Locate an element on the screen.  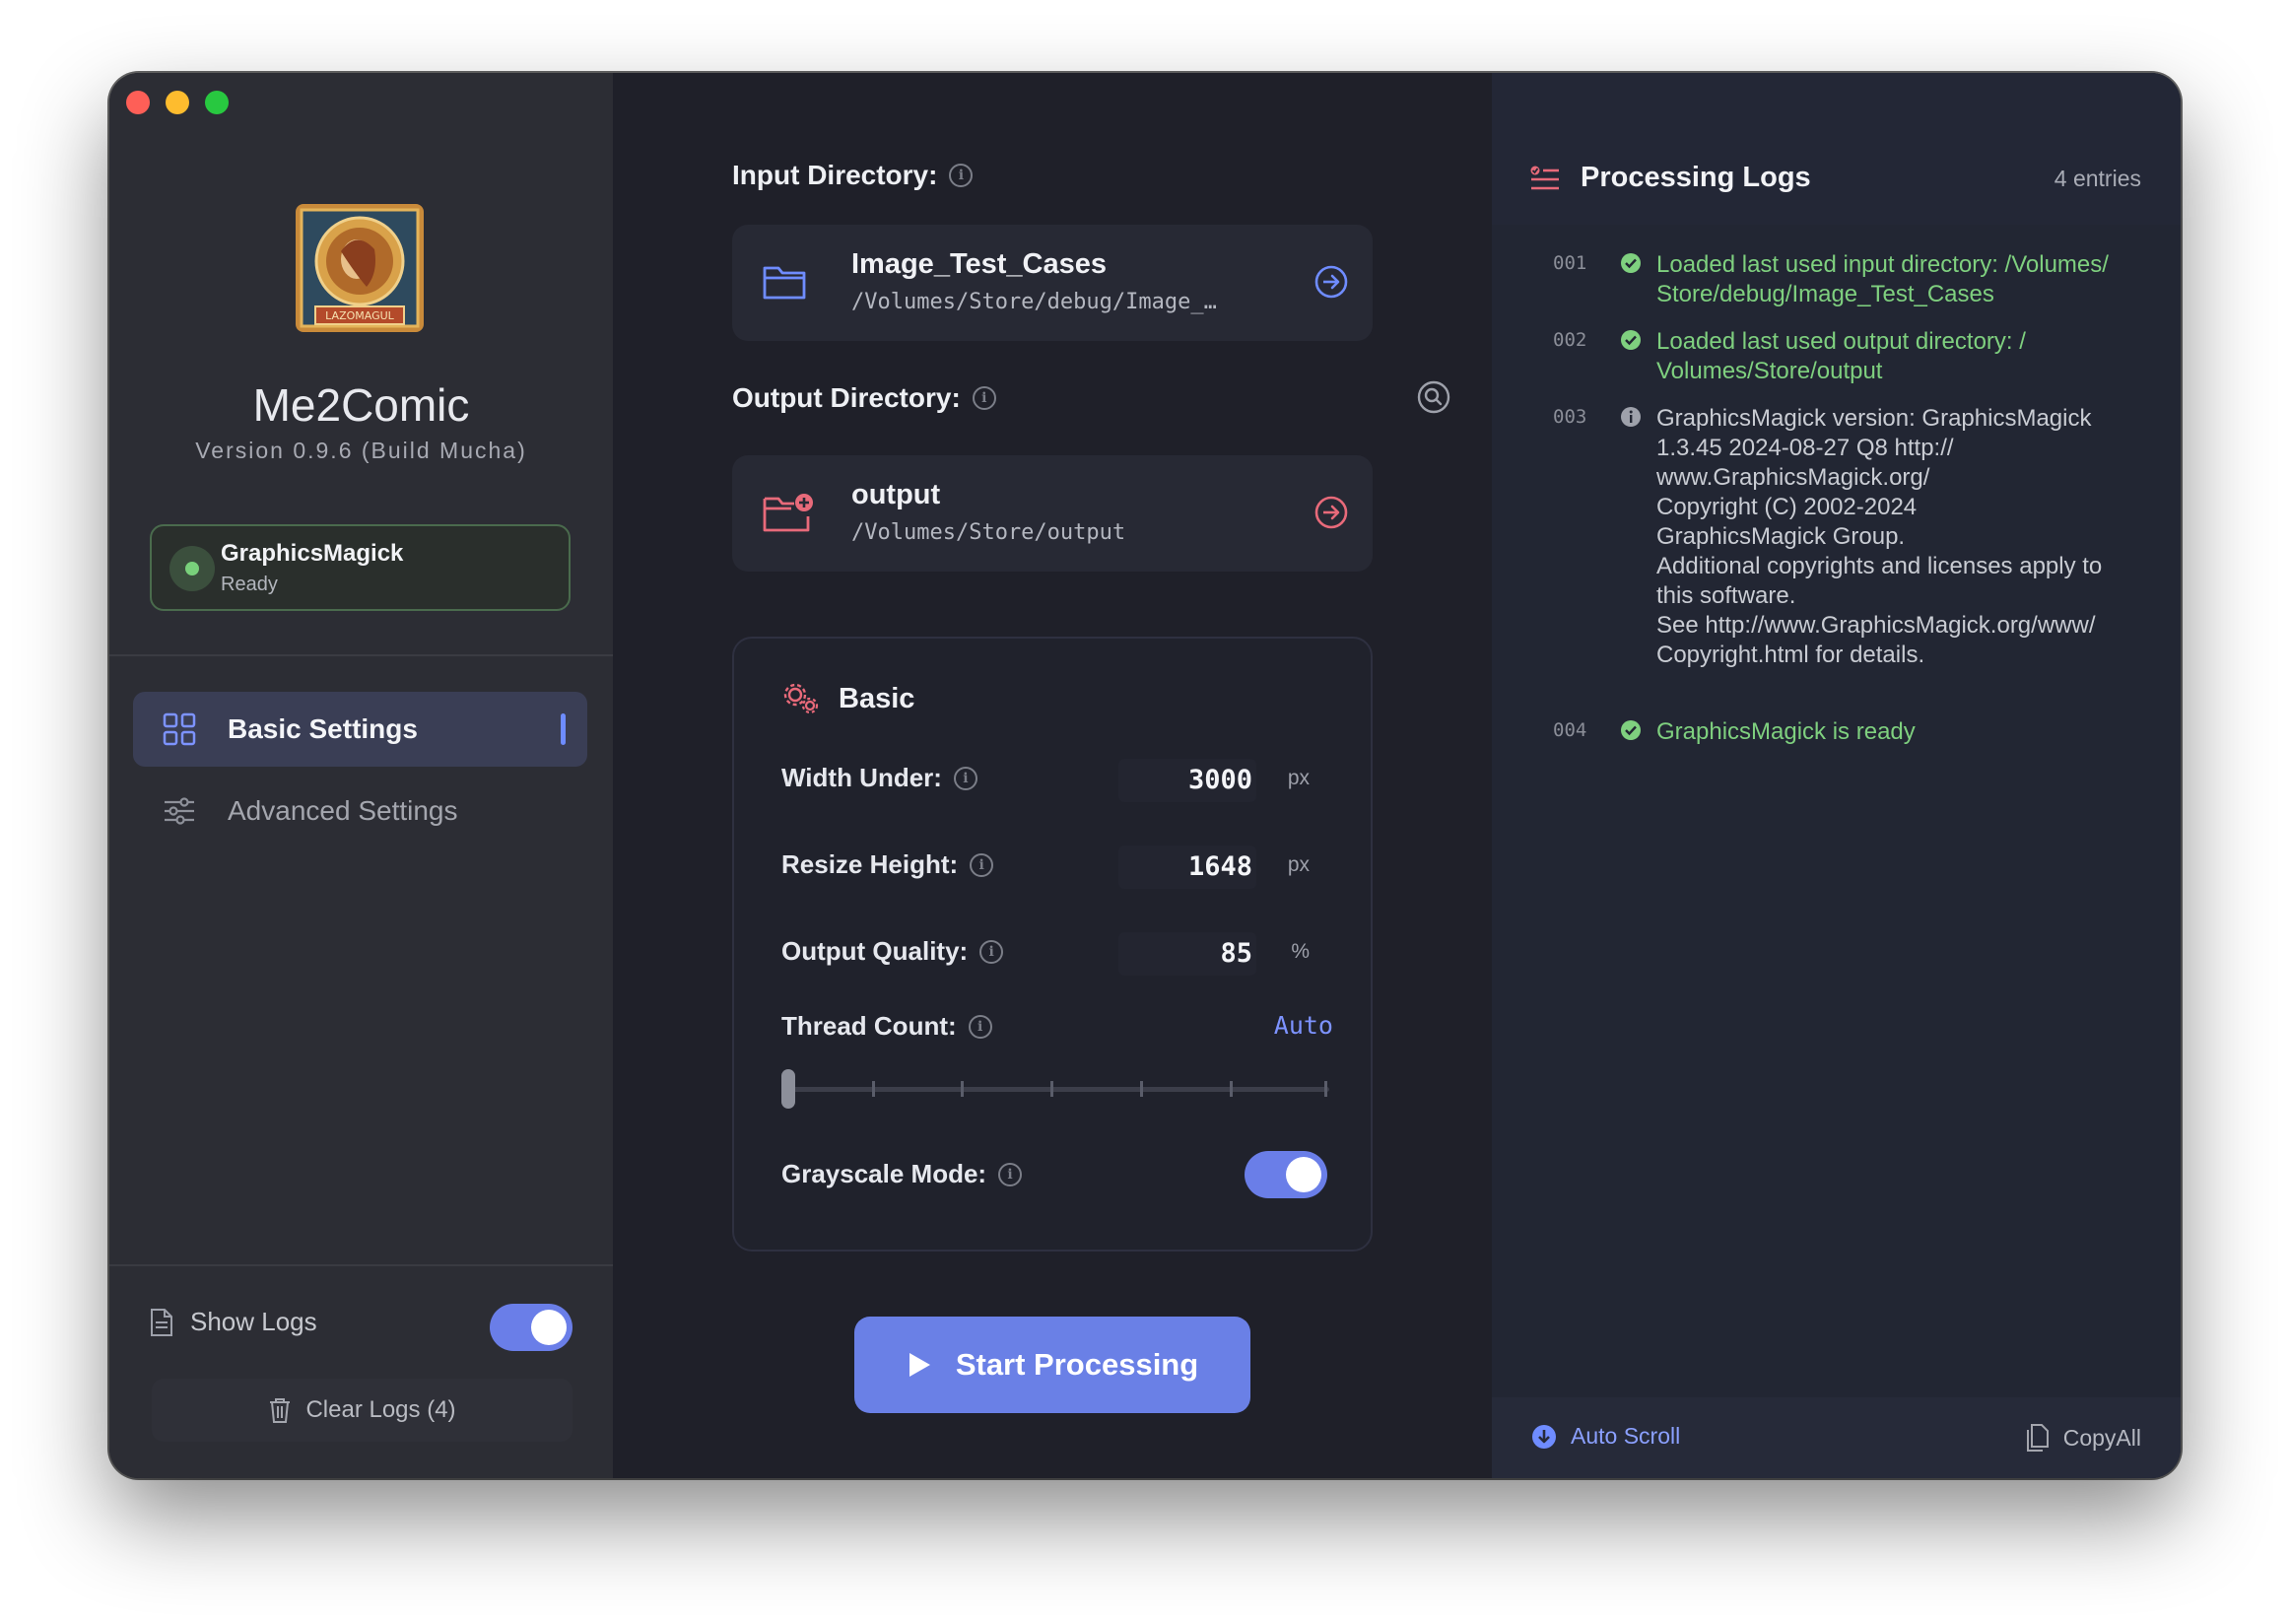
close-window-button is located at coordinates (138, 103).